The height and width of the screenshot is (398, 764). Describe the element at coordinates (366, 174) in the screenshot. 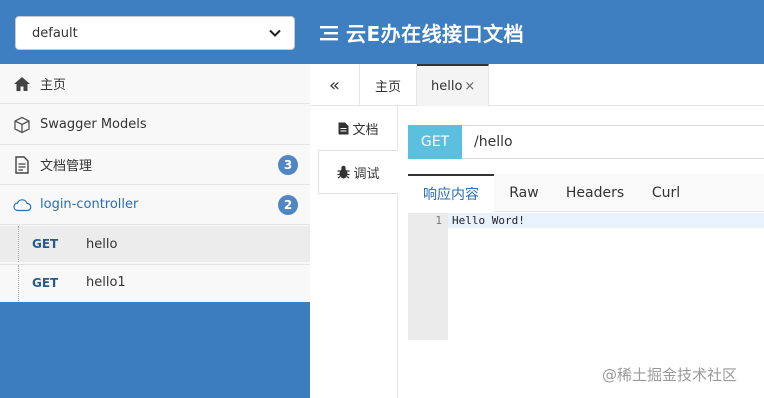

I see `tab-label: 调试` at that location.